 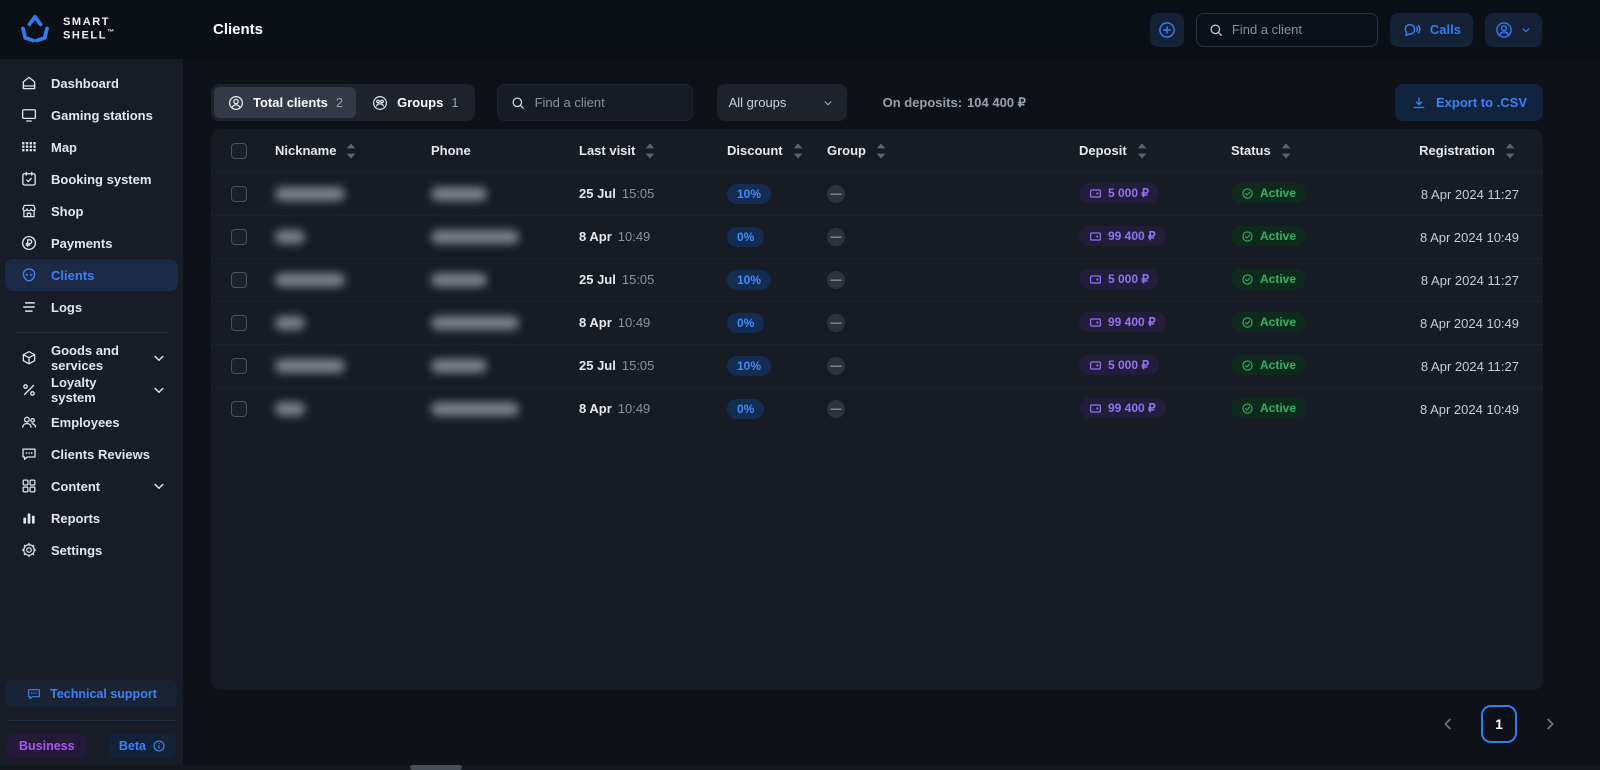 What do you see at coordinates (29, 390) in the screenshot?
I see `percent-icon` at bounding box center [29, 390].